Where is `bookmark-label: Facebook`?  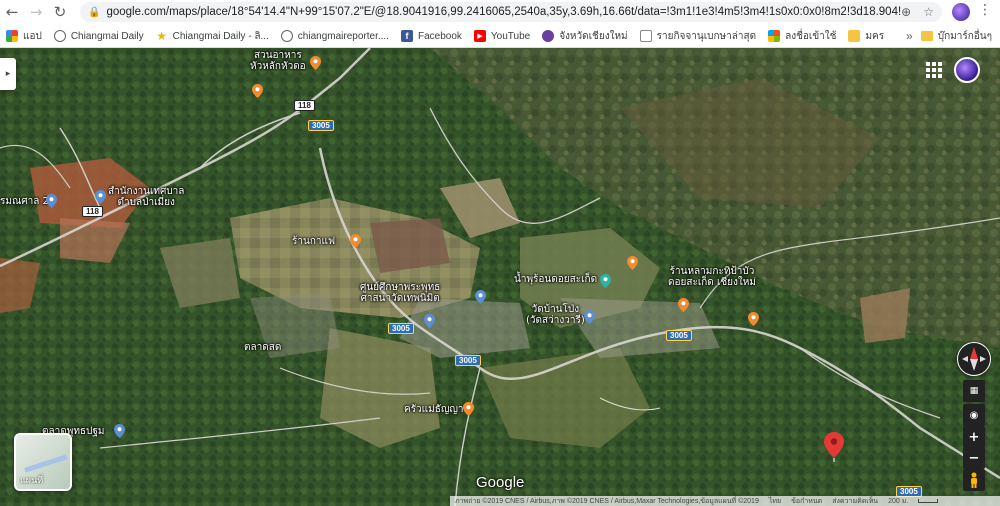
bookmark-label: Facebook is located at coordinates (439, 36).